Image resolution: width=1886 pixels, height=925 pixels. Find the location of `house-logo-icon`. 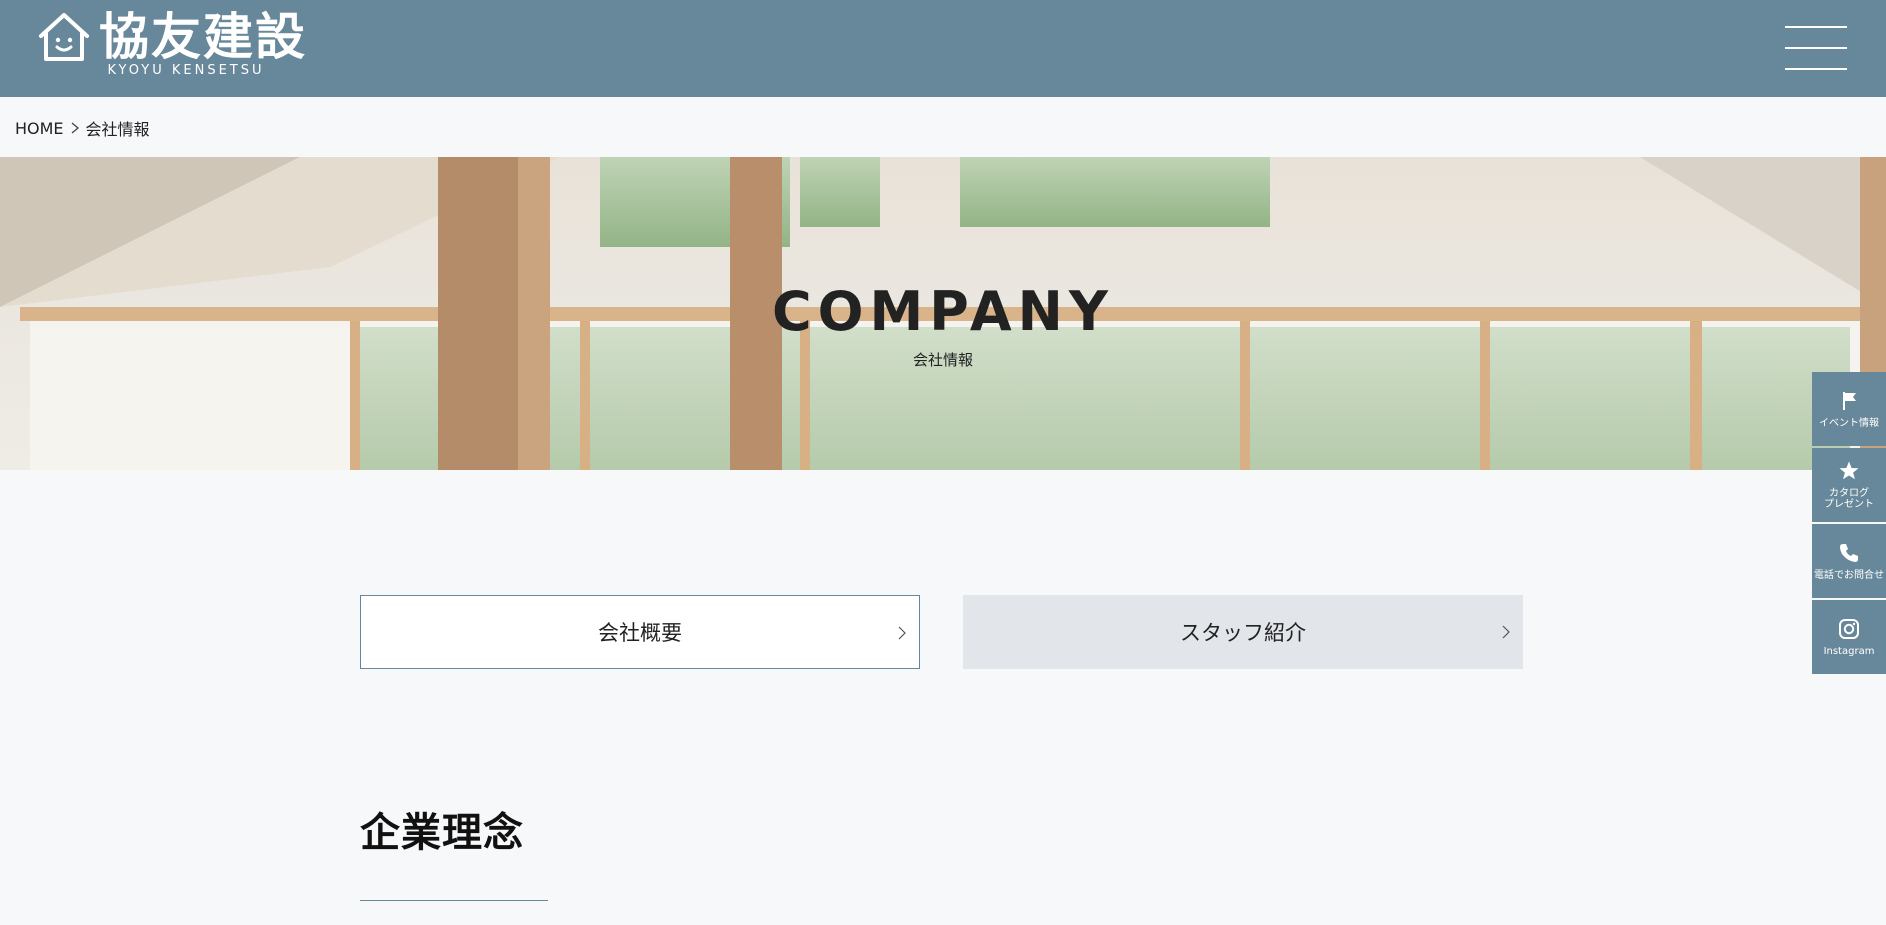

house-logo-icon is located at coordinates (64, 37).